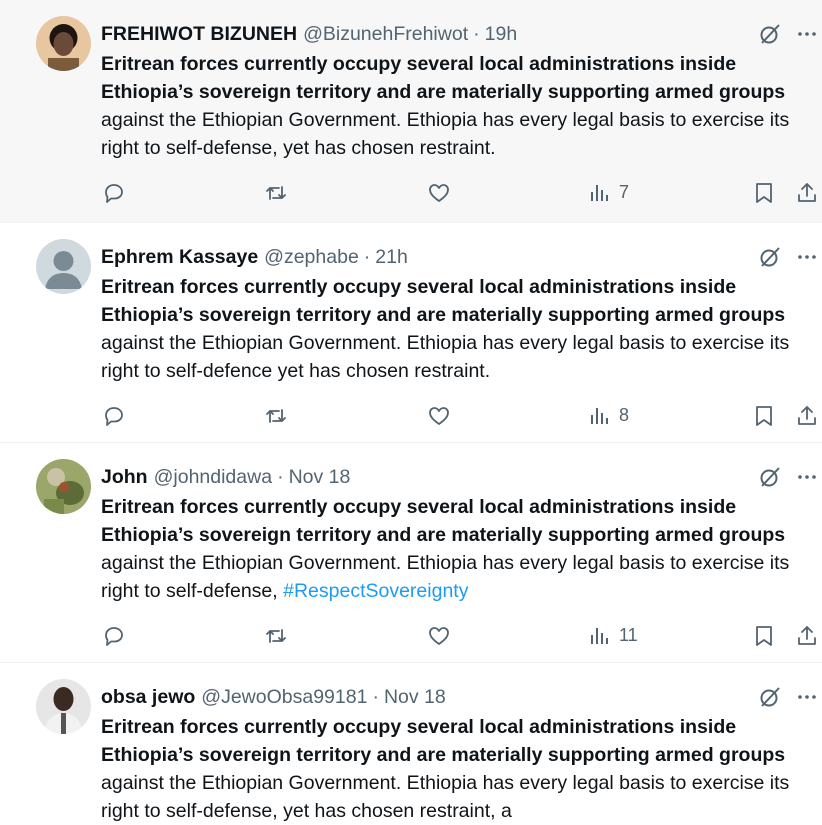 This screenshot has height=825, width=822. Describe the element at coordinates (624, 415) in the screenshot. I see `views-count: 8` at that location.